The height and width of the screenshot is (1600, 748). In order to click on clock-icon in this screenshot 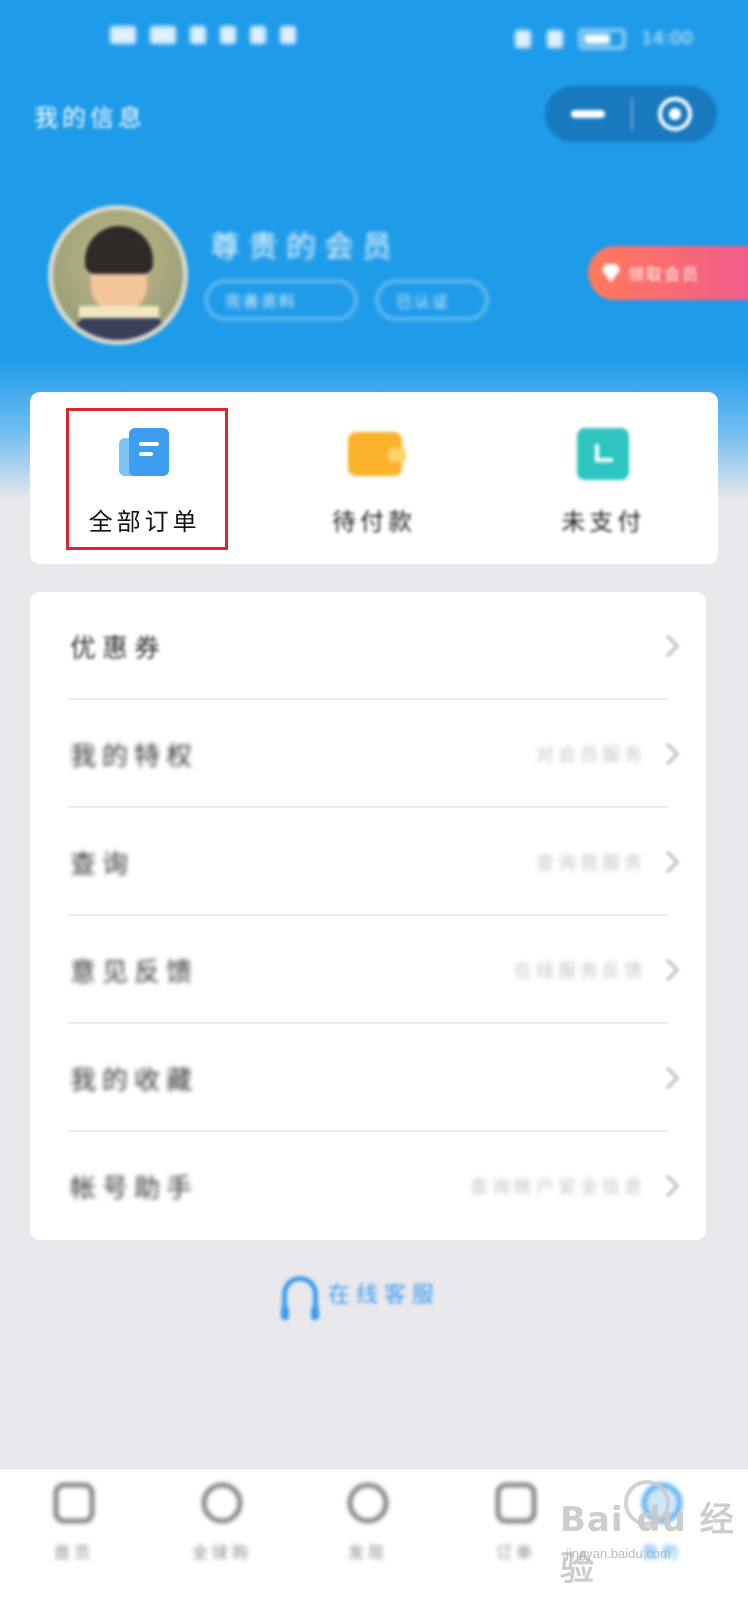, I will do `click(603, 454)`.